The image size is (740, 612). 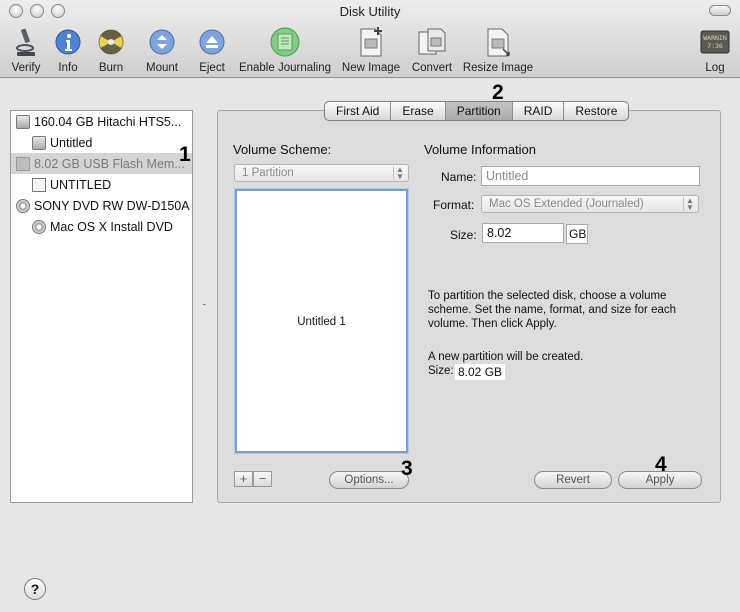 What do you see at coordinates (262, 479) in the screenshot?
I see `remove-partition-button: −` at bounding box center [262, 479].